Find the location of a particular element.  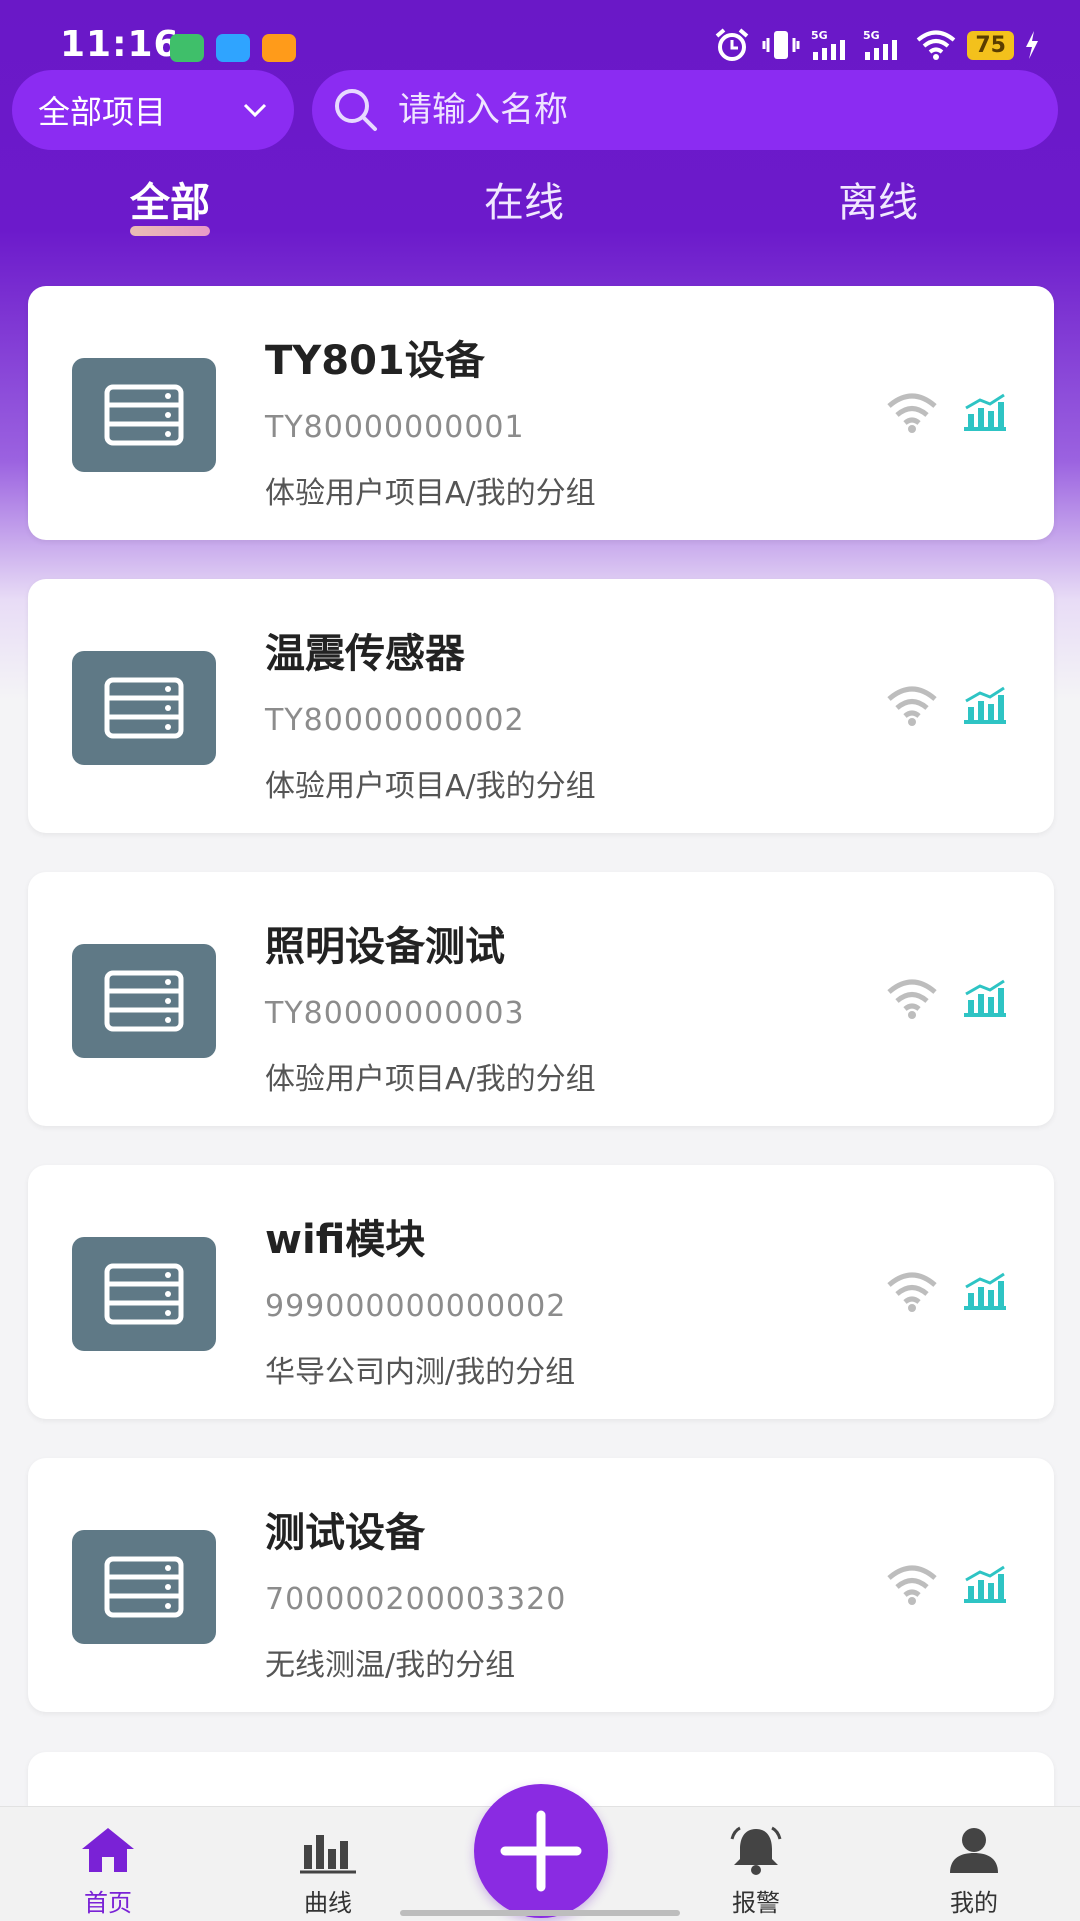

tab-all: 全部 is located at coordinates (170, 203).